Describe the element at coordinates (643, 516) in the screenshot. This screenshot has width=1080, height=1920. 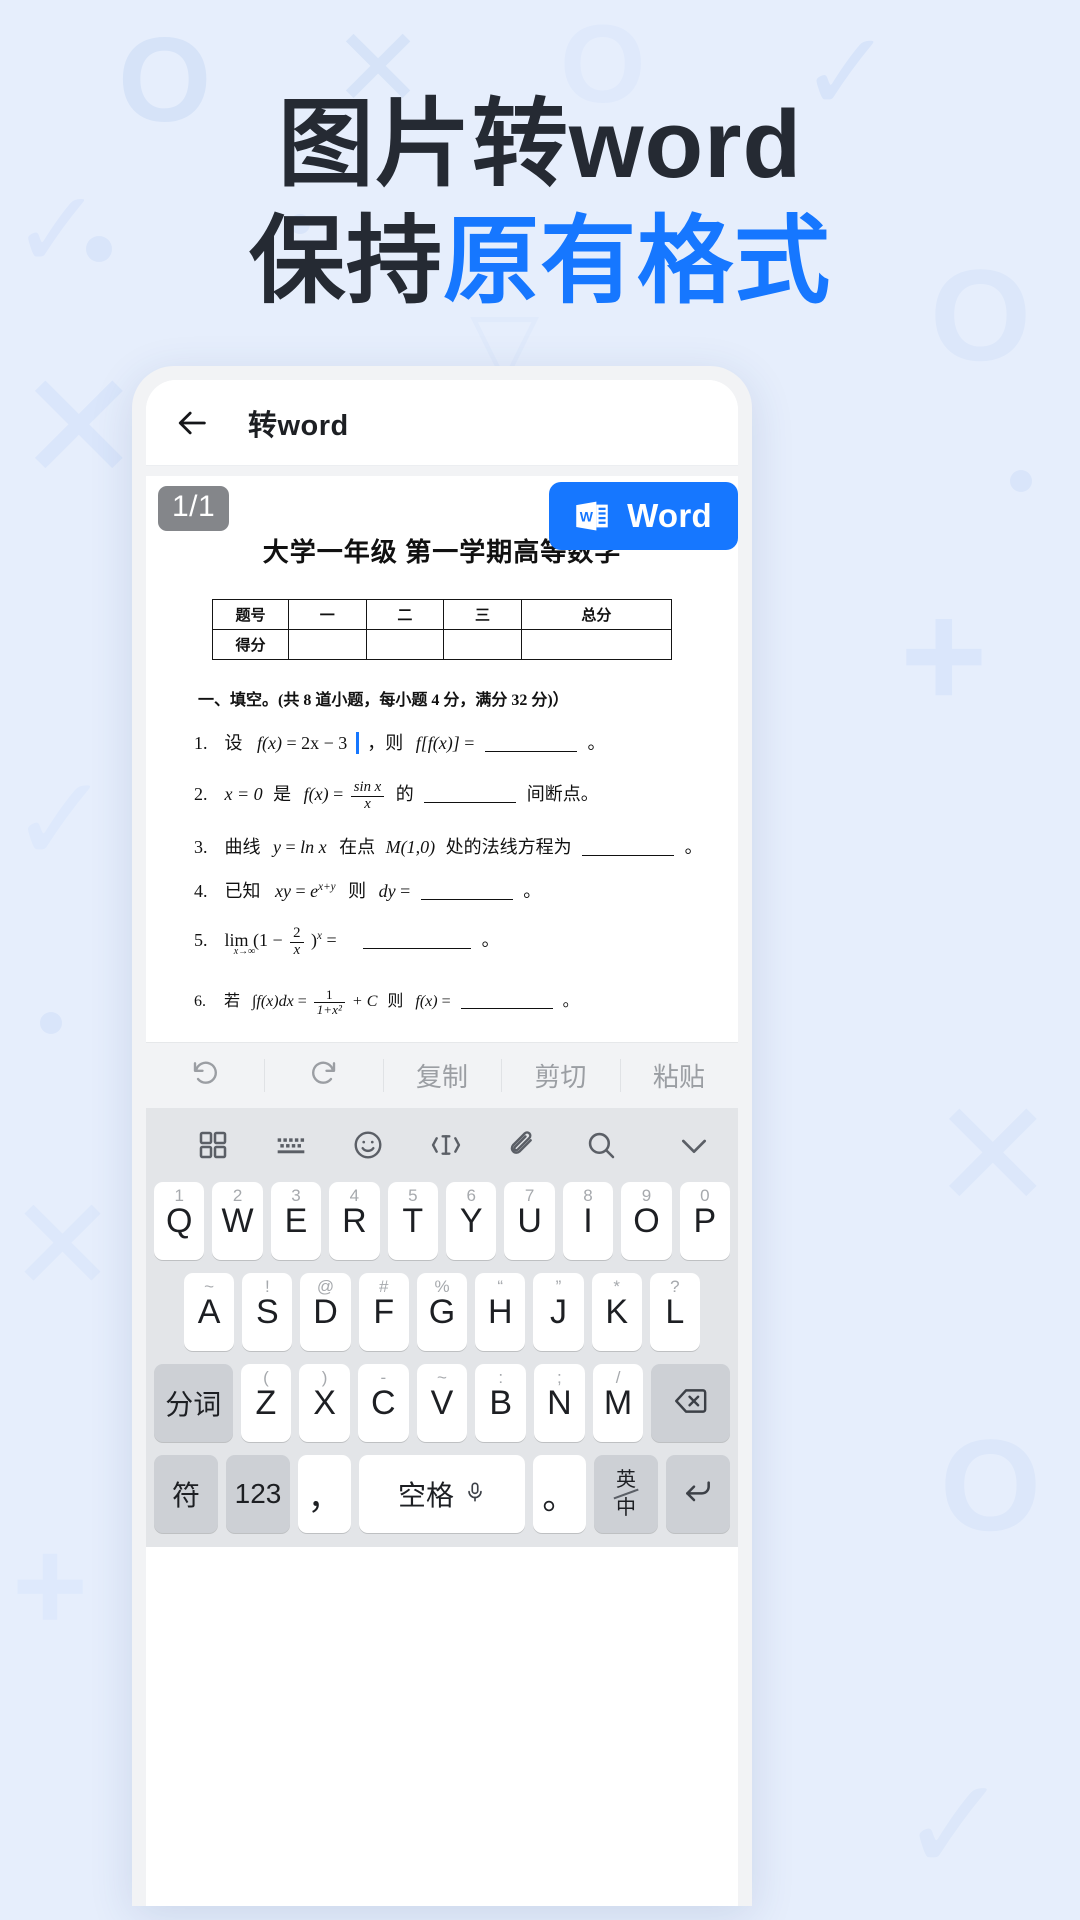
I see `word-export-button: W Word` at that location.